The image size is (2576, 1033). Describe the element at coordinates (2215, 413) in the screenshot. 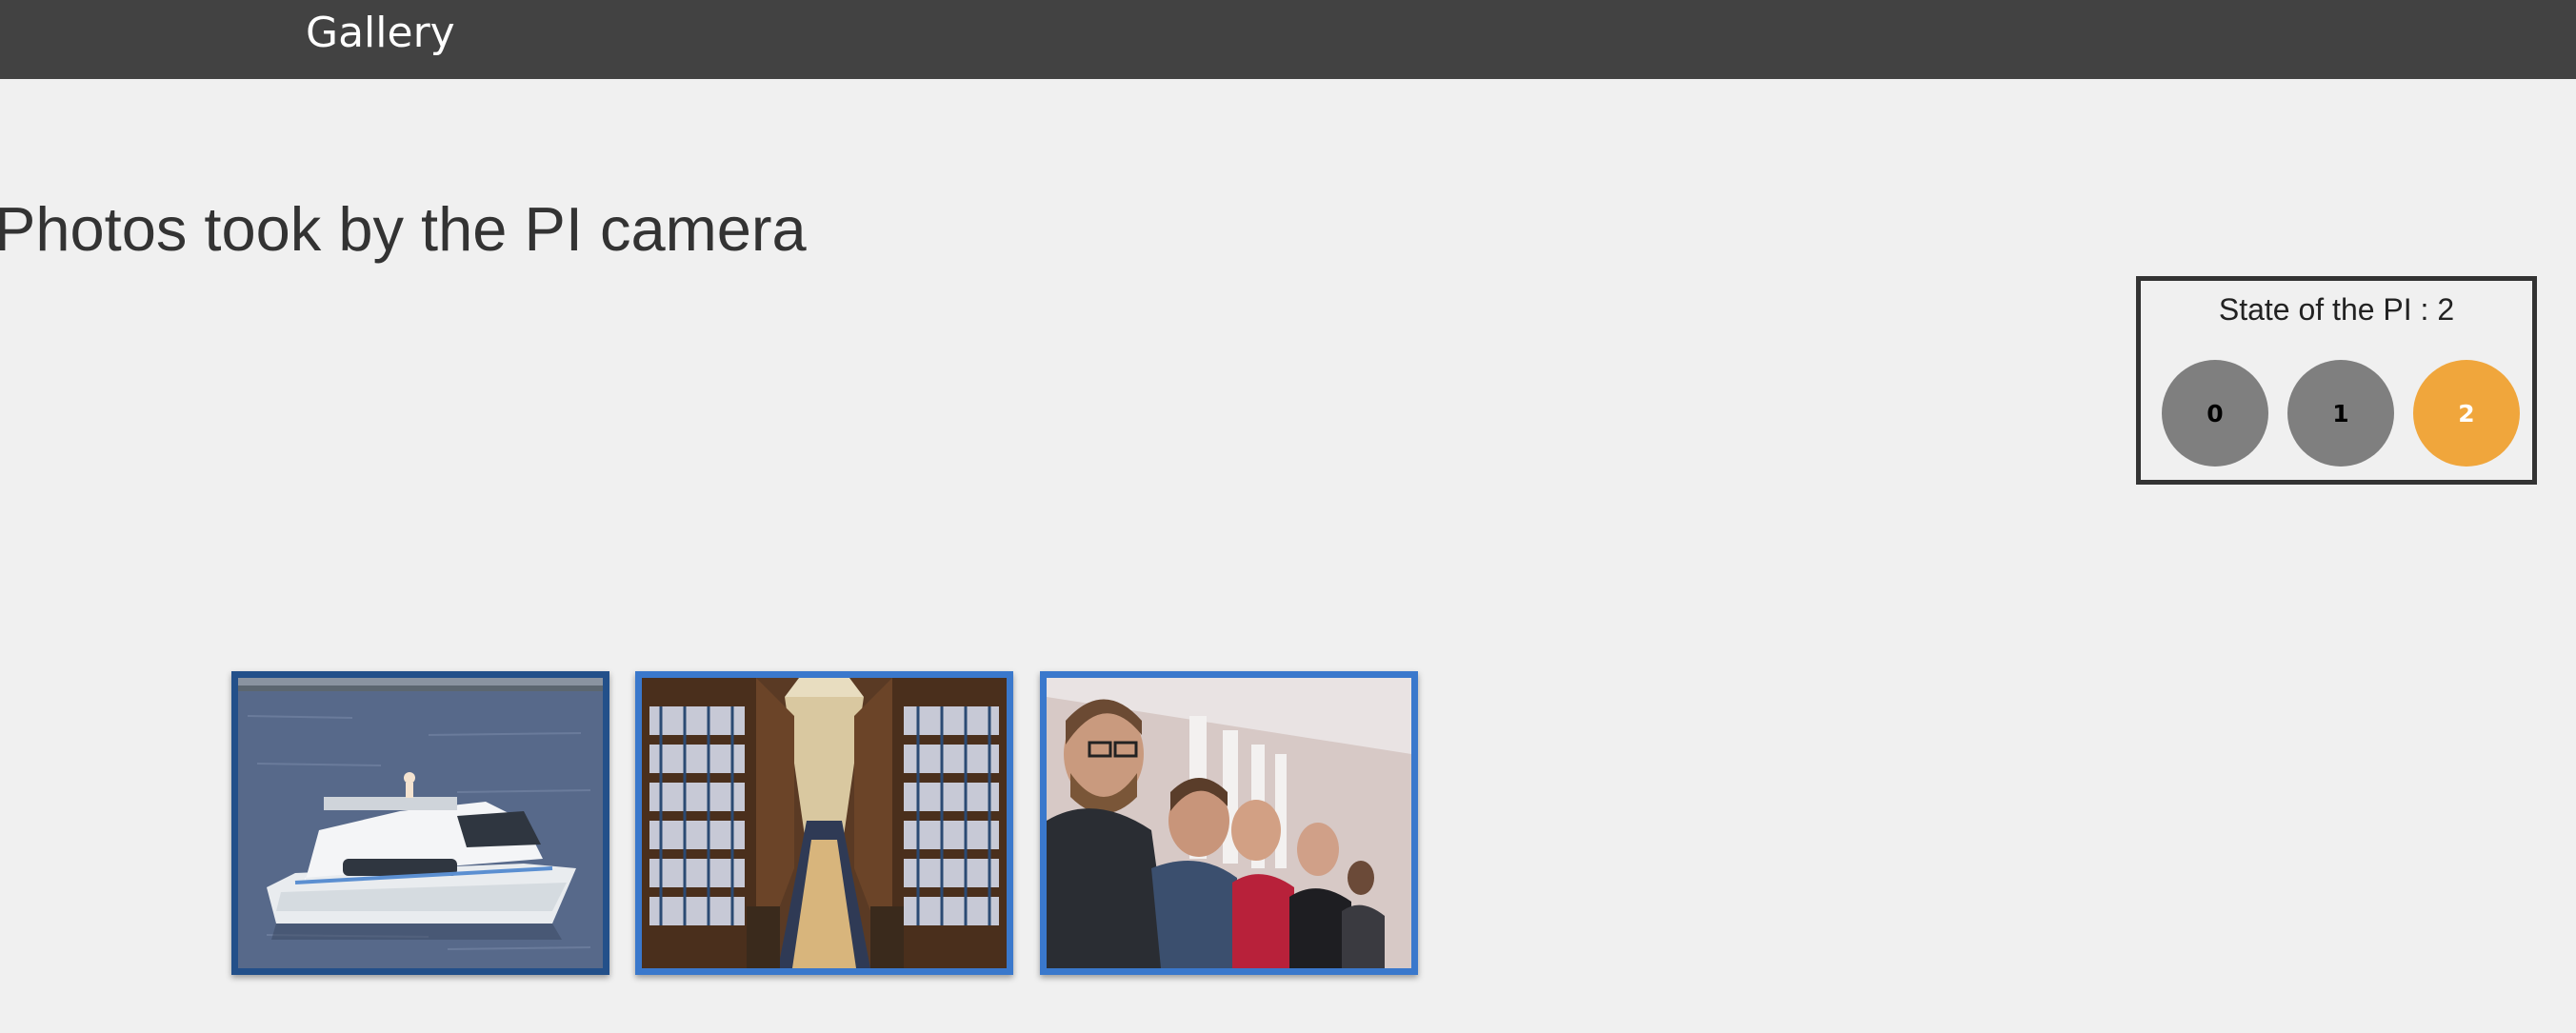

I see `state-button-0: 0` at that location.